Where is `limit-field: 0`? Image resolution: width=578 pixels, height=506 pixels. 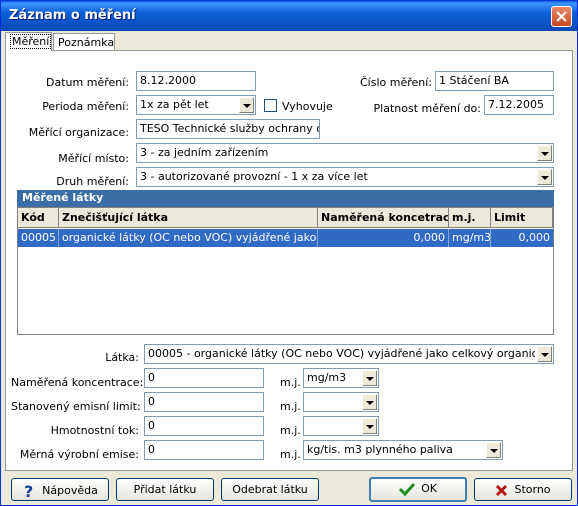
limit-field: 0 is located at coordinates (204, 402).